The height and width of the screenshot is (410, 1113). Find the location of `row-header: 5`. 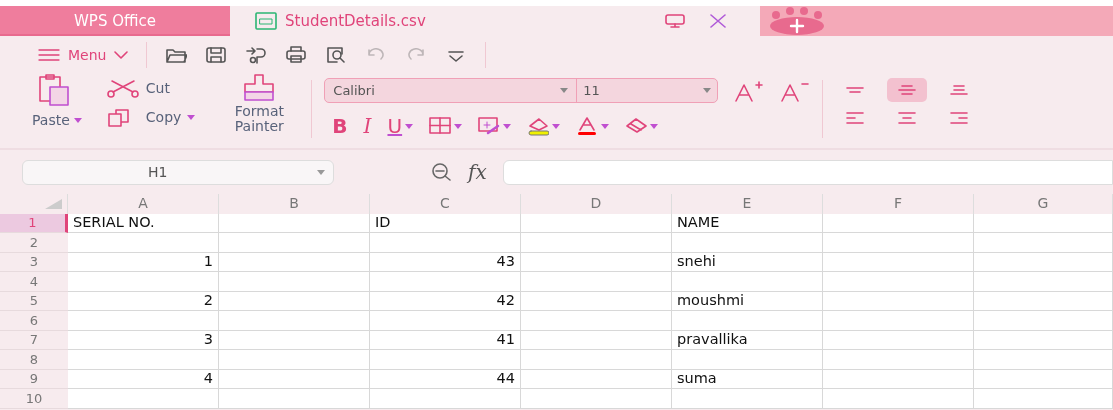

row-header: 5 is located at coordinates (34, 301).